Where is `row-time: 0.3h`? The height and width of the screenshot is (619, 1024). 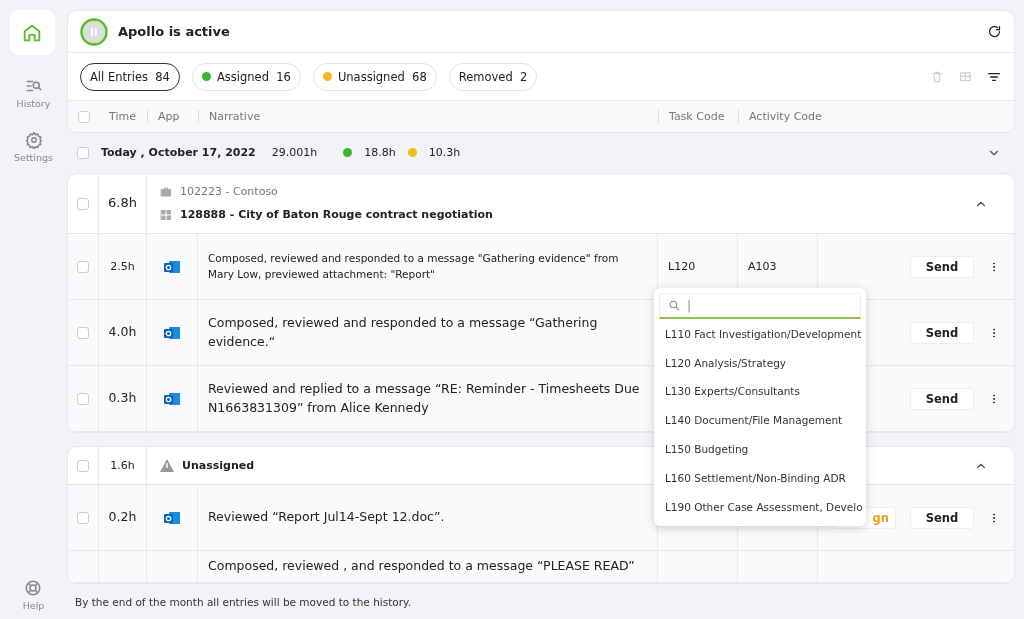 row-time: 0.3h is located at coordinates (122, 398).